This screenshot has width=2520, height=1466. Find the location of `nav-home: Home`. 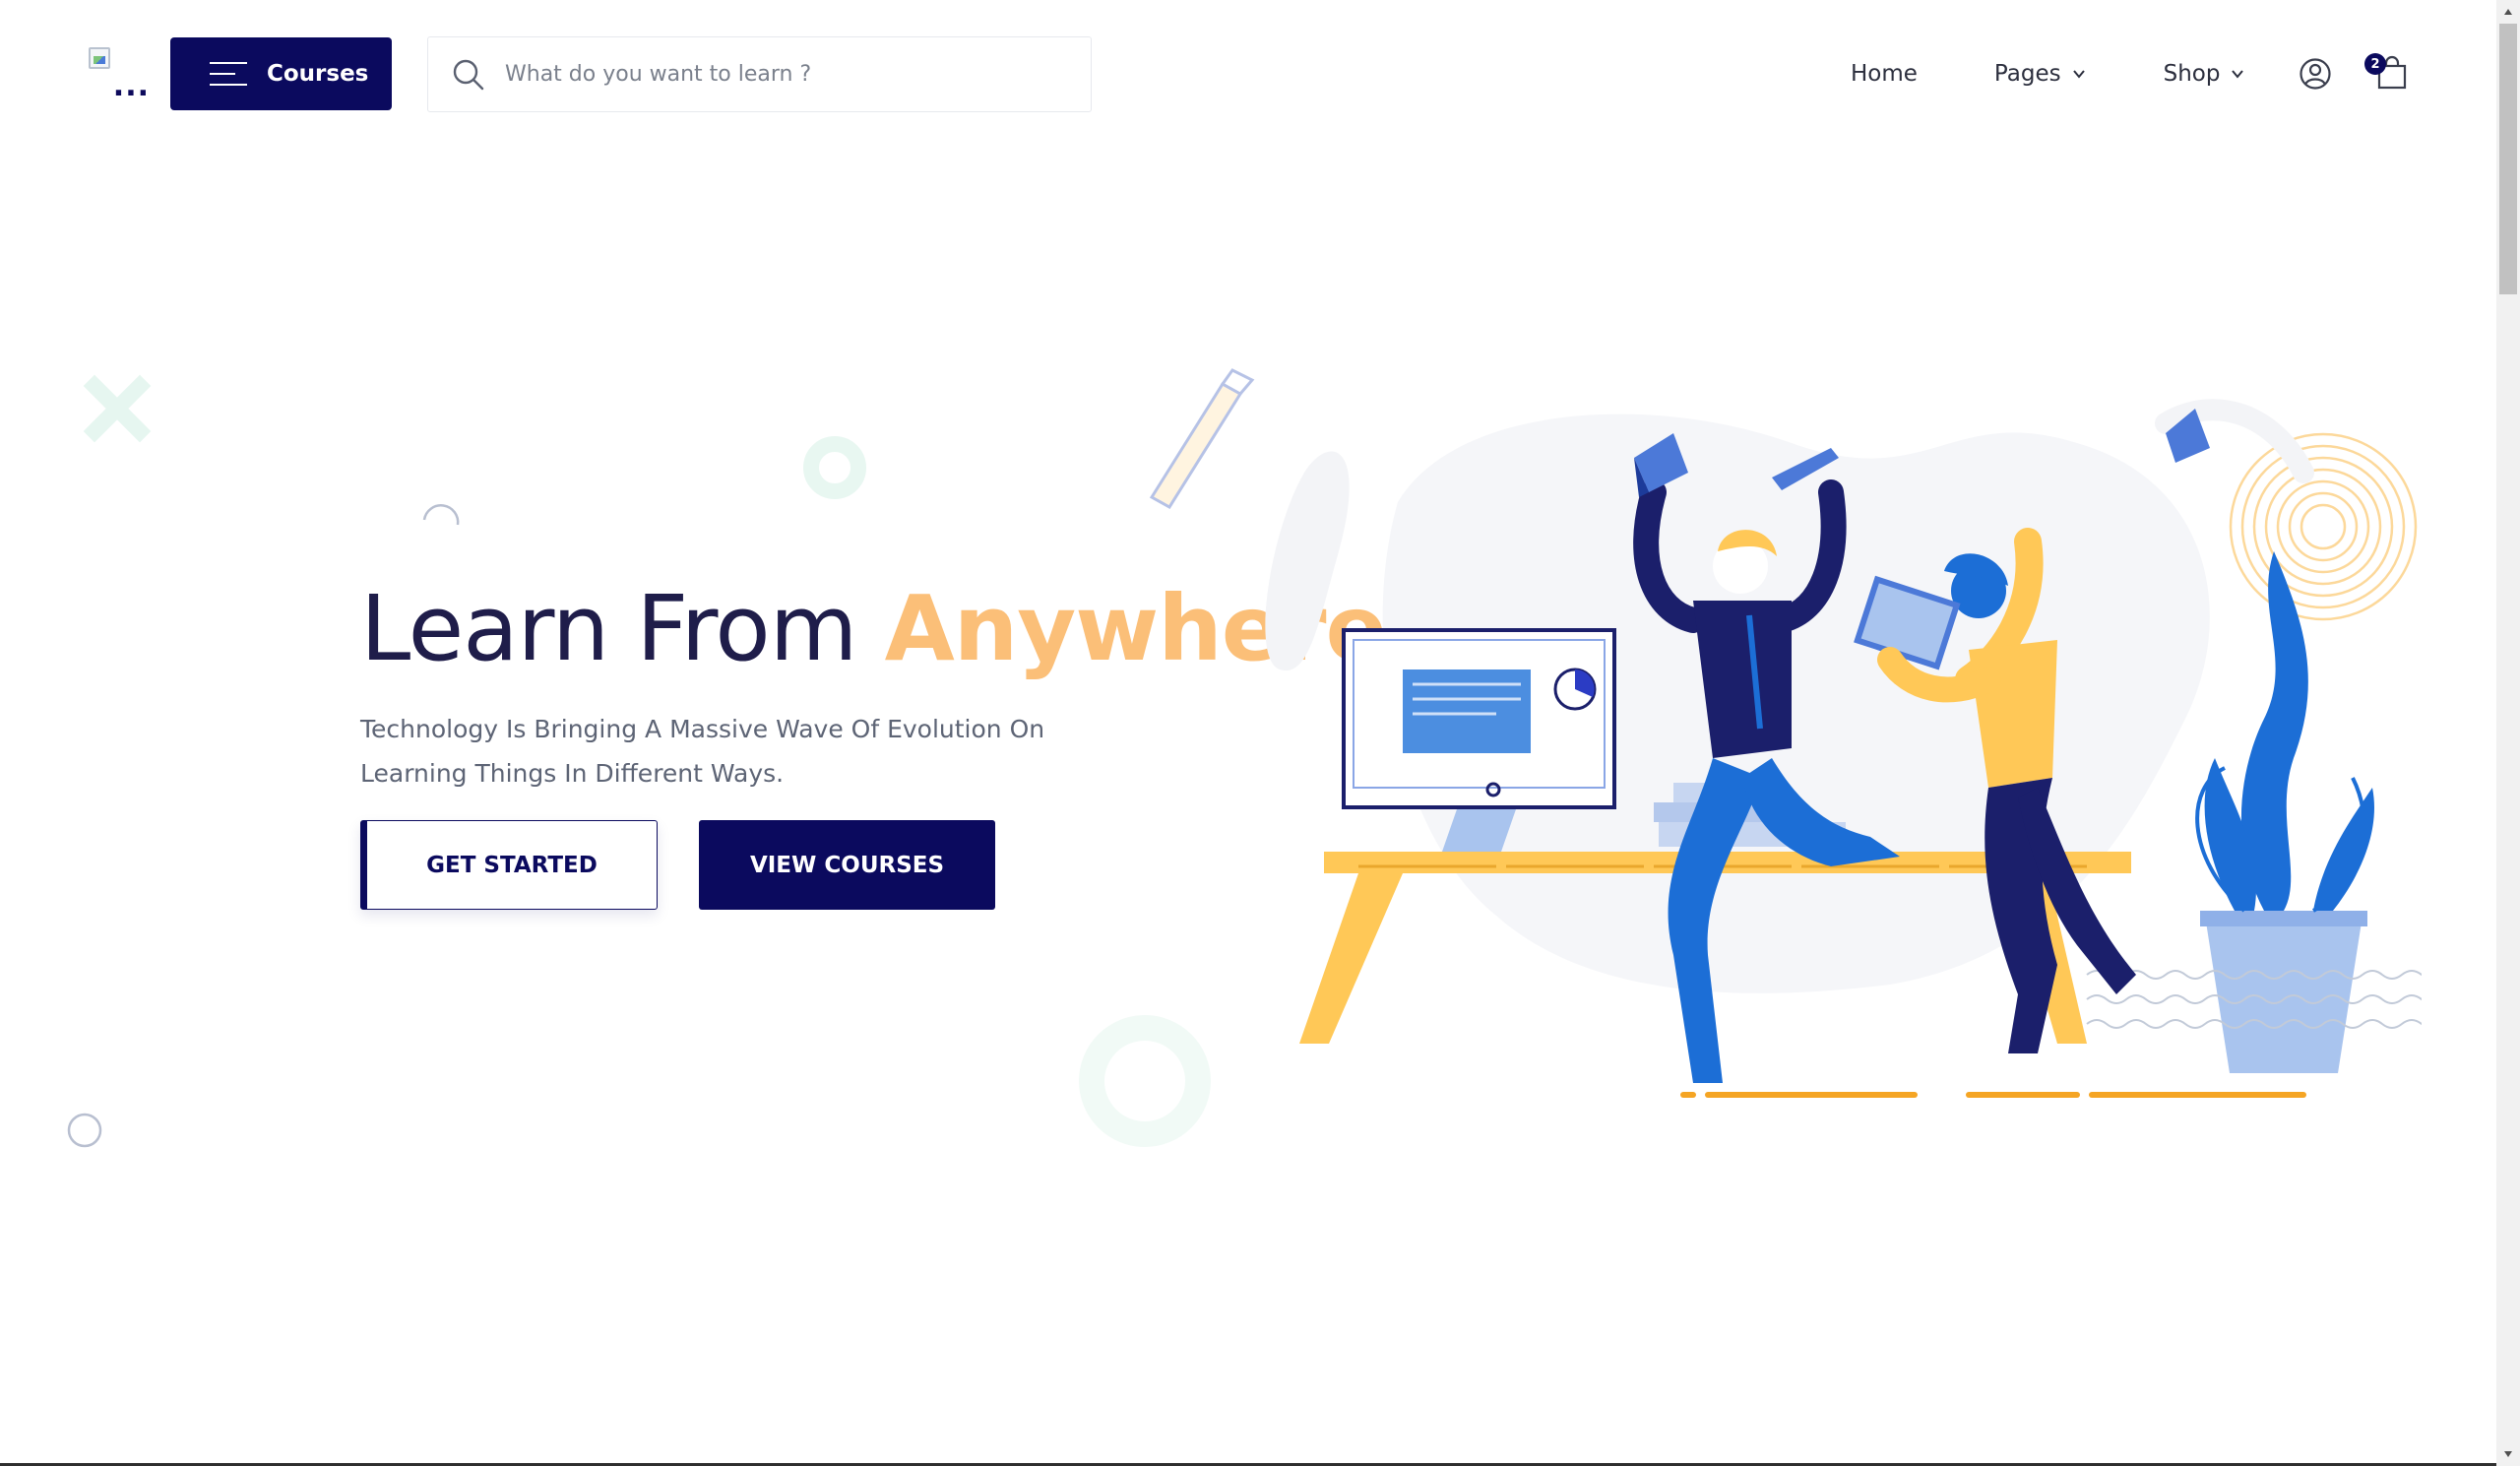

nav-home: Home is located at coordinates (1884, 74).